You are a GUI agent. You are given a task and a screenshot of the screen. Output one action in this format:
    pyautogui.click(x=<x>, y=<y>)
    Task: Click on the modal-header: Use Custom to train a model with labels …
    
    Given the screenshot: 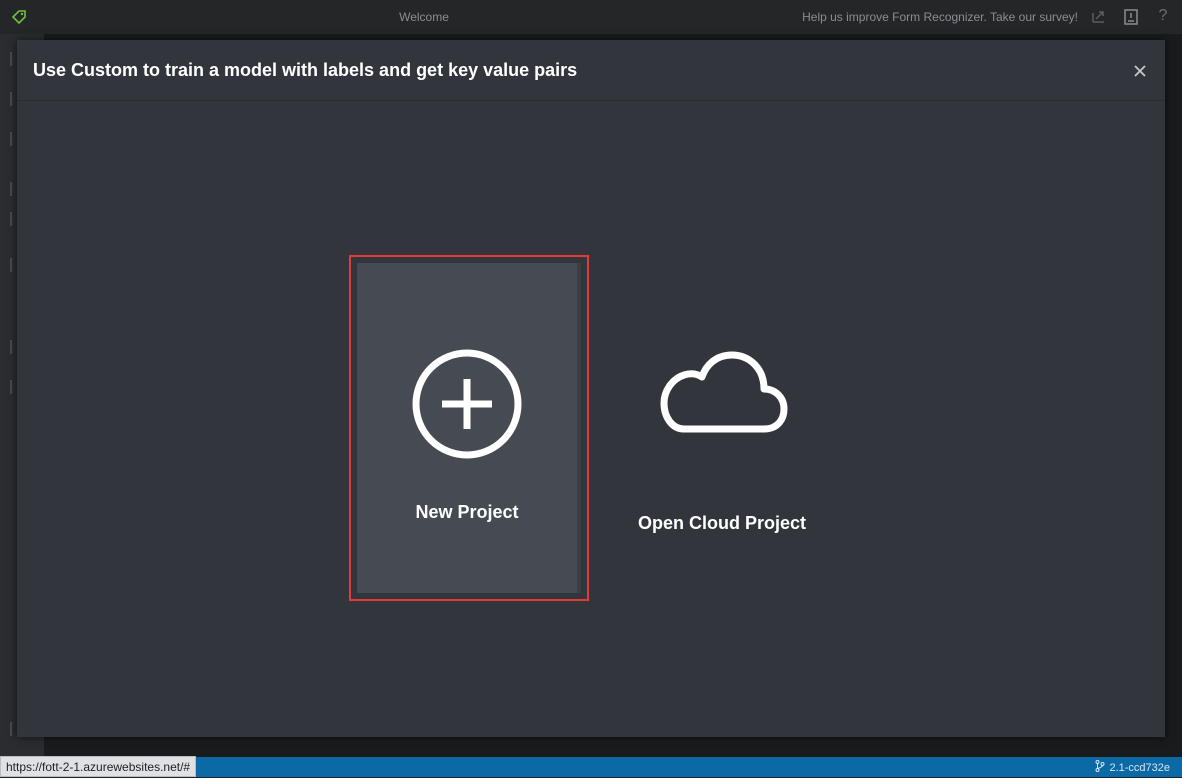 What is the action you would take?
    pyautogui.click(x=591, y=70)
    